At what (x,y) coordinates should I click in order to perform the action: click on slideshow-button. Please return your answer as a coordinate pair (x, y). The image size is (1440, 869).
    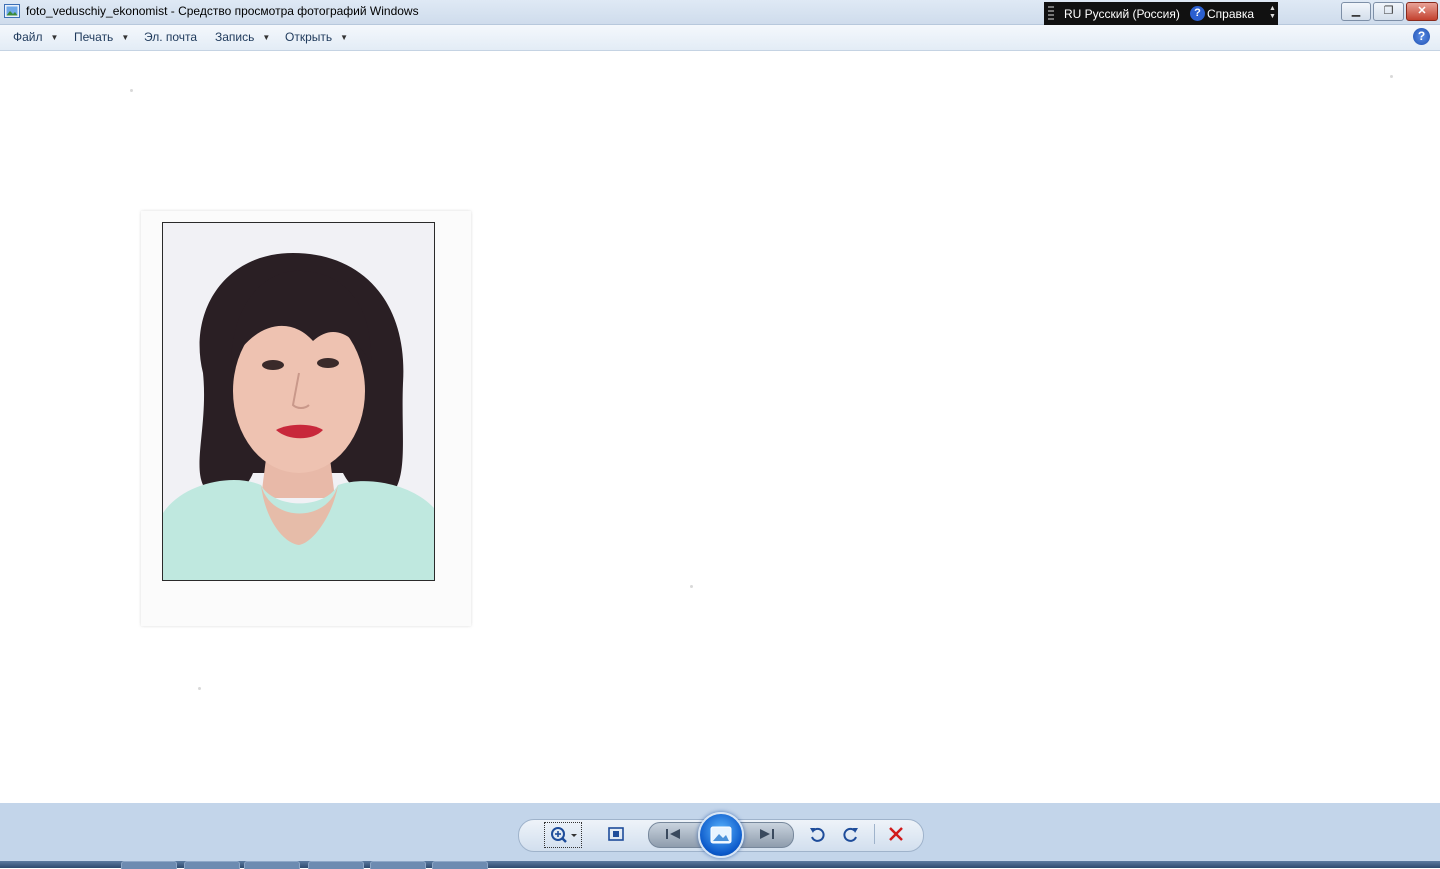
    Looking at the image, I should click on (721, 835).